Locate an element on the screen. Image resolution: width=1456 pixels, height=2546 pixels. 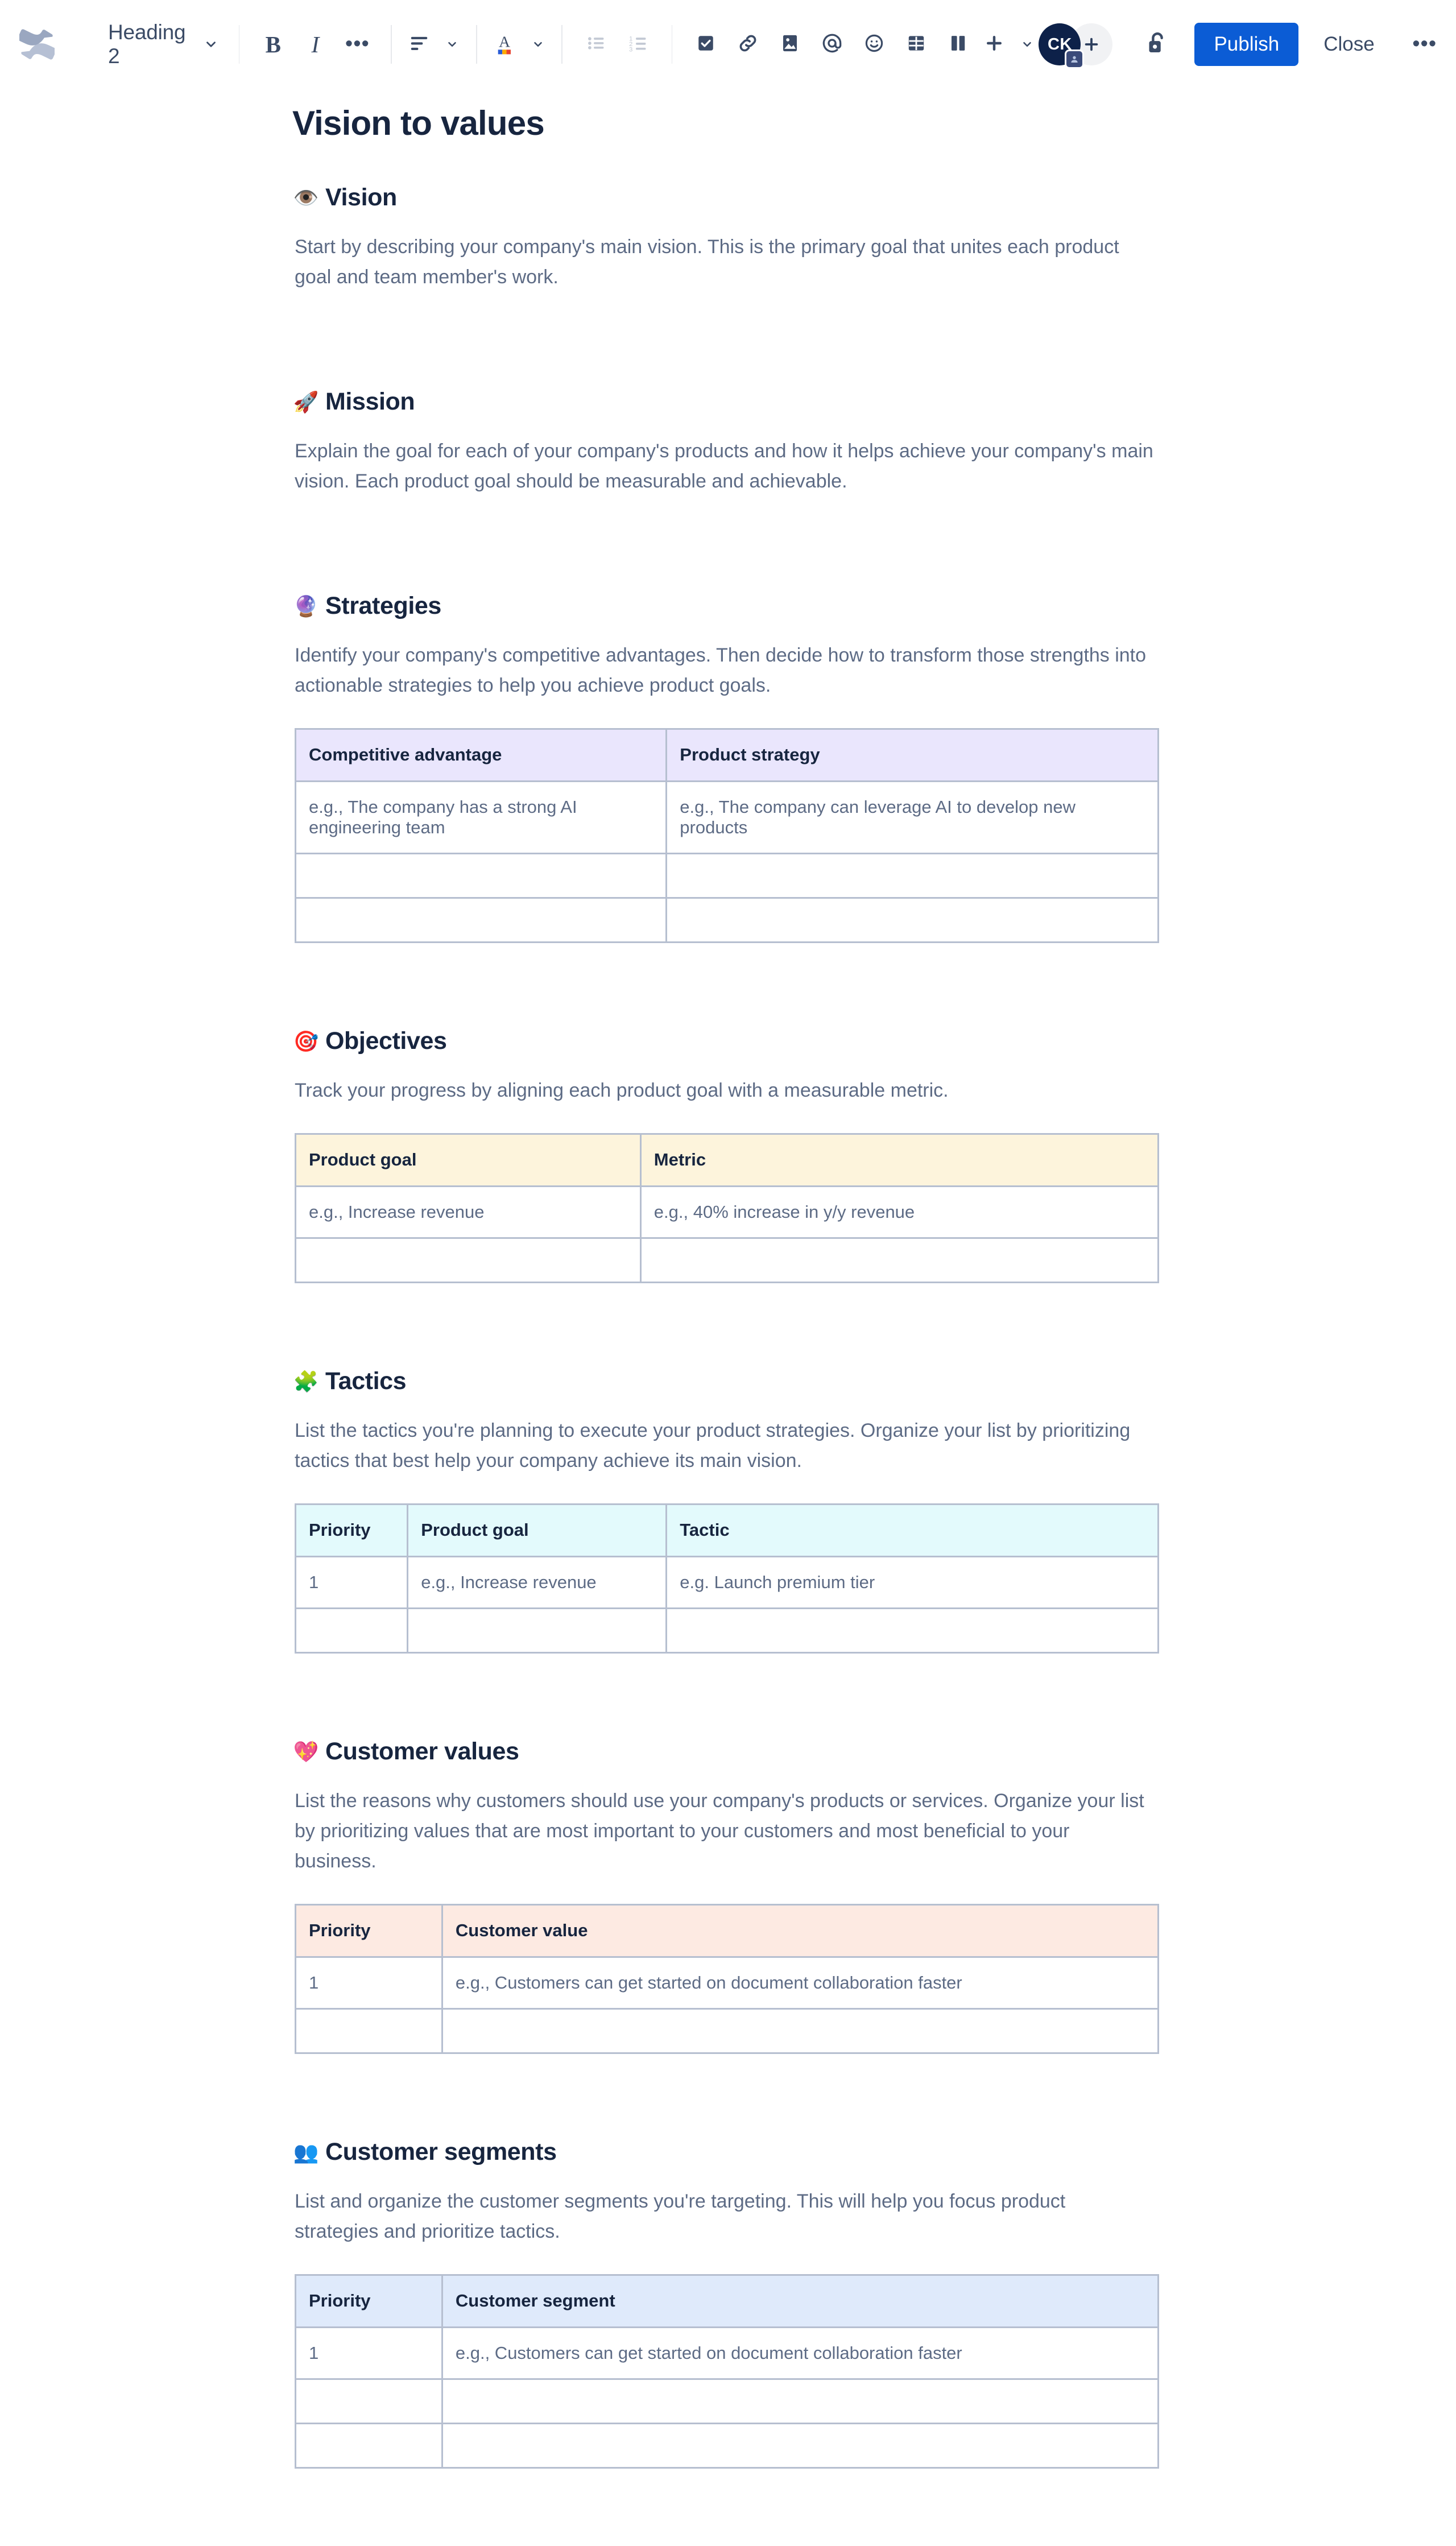
text-color-button: A is located at coordinates (519, 44).